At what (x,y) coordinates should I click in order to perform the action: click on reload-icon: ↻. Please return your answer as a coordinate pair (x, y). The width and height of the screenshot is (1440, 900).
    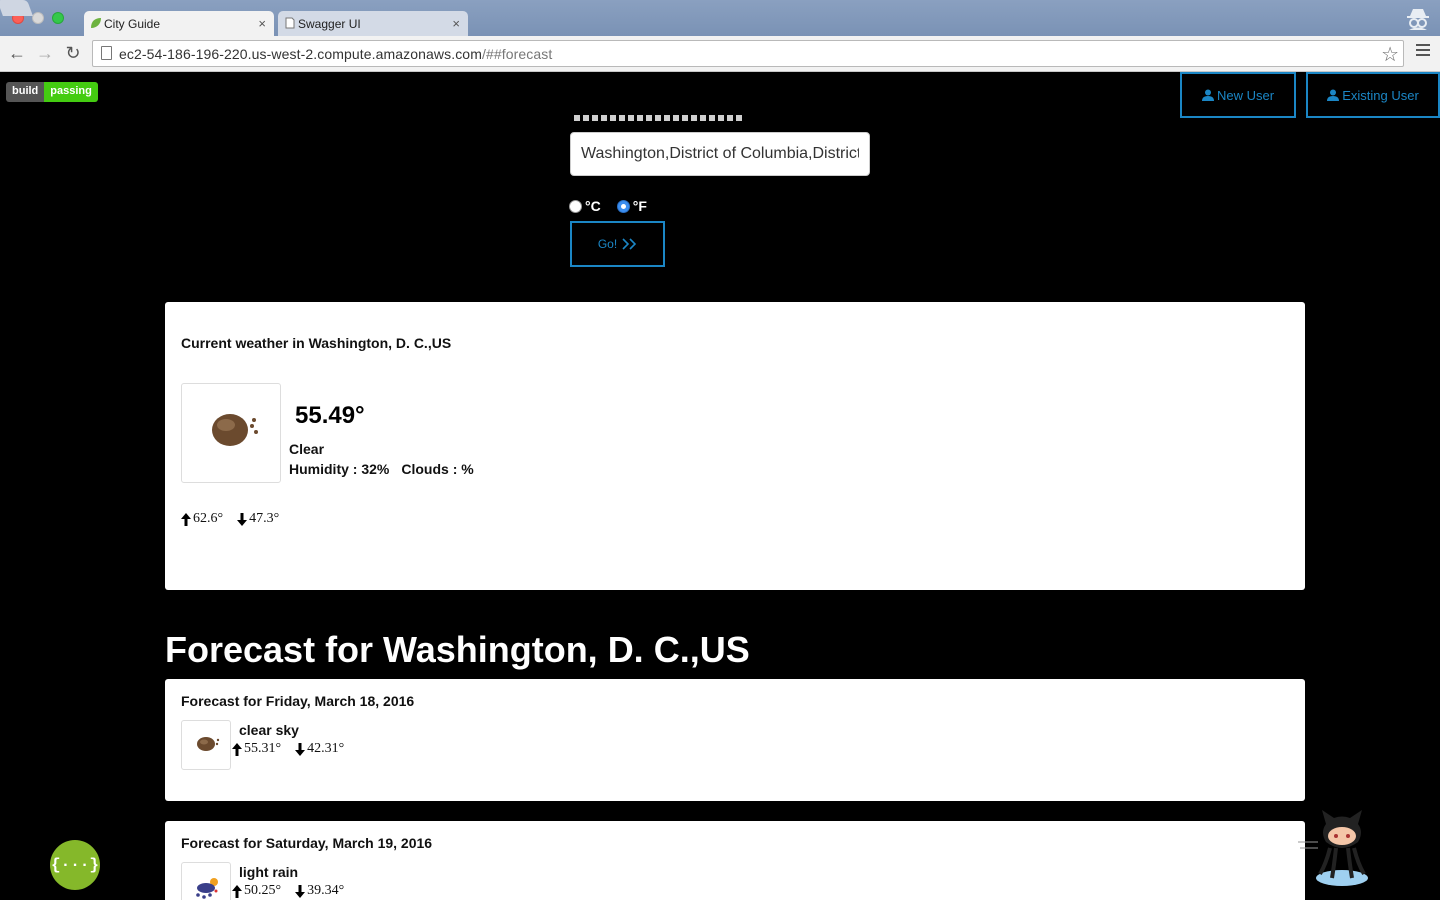
    Looking at the image, I should click on (73, 53).